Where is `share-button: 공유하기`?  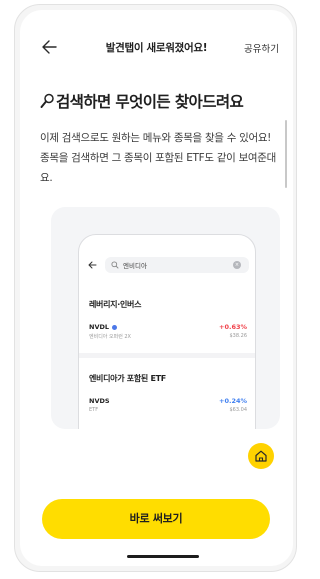
share-button: 공유하기 is located at coordinates (261, 48).